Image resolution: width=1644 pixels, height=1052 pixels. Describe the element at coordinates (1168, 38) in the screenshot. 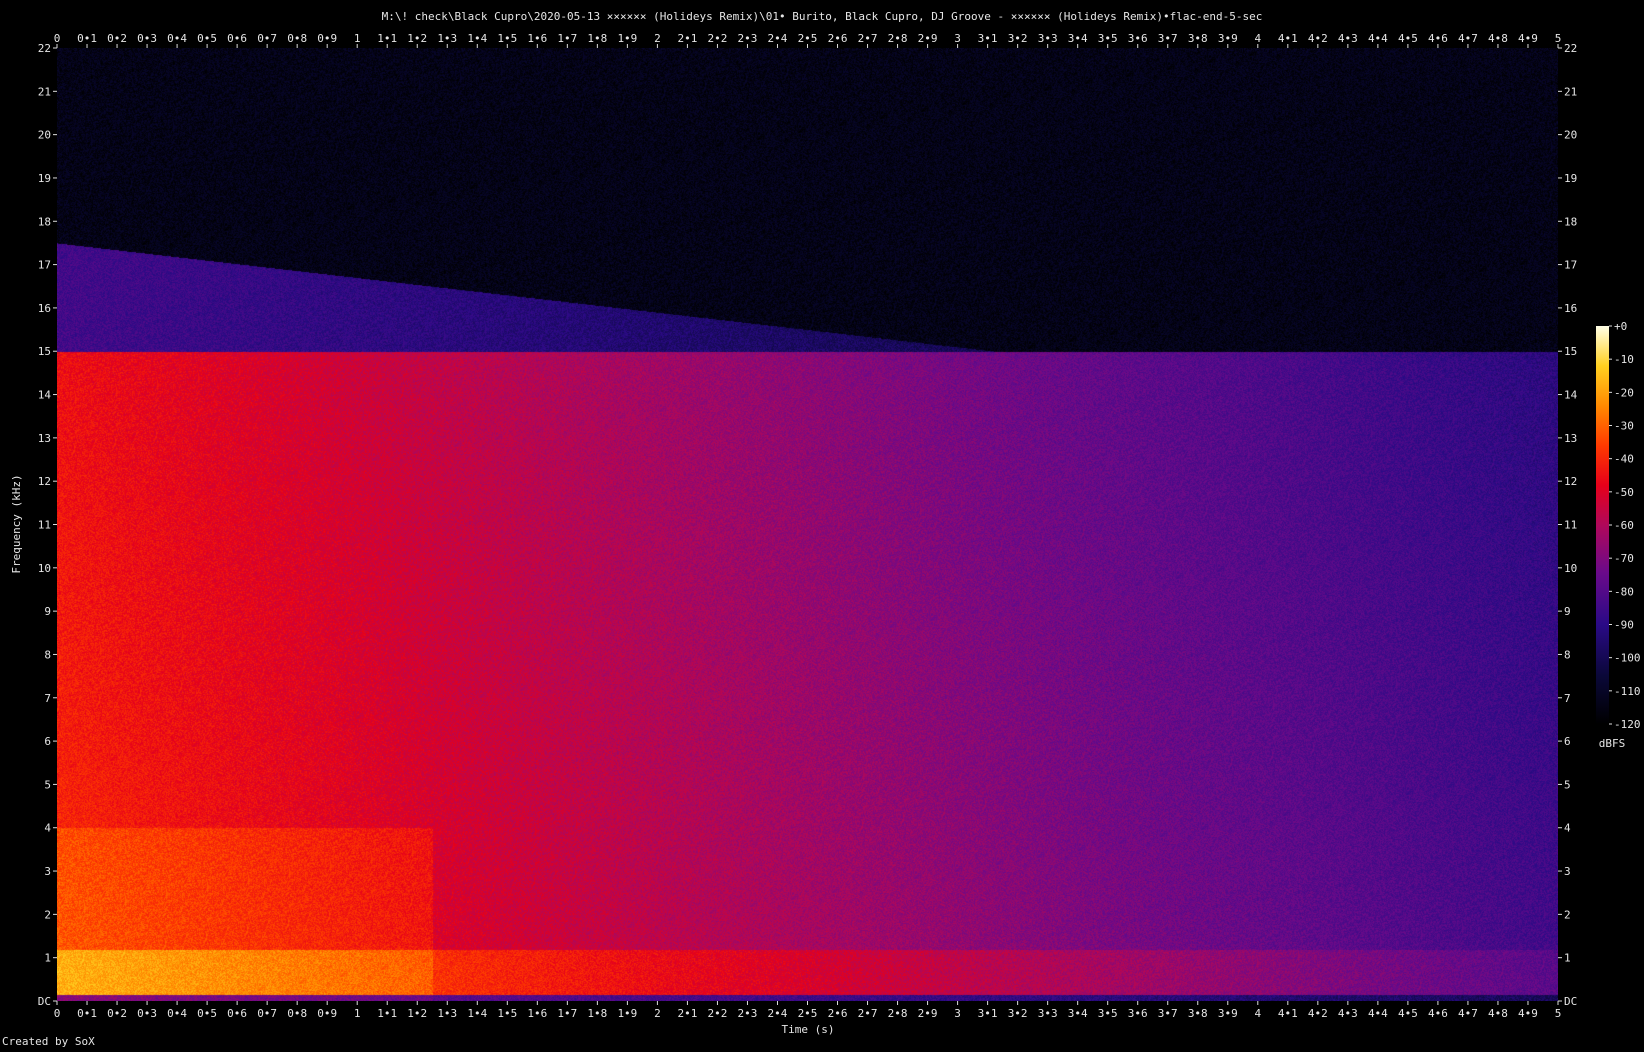

I see `x-tick-label-top: 3•7` at that location.